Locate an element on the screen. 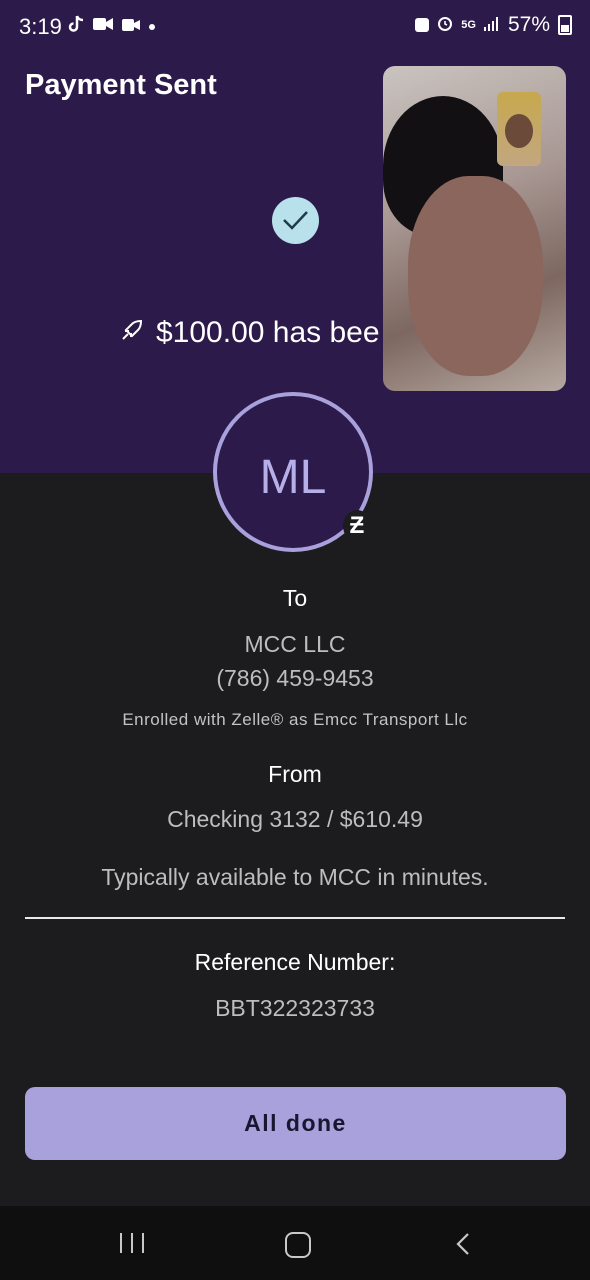 This screenshot has width=590, height=1280. check-icon is located at coordinates (295, 220).